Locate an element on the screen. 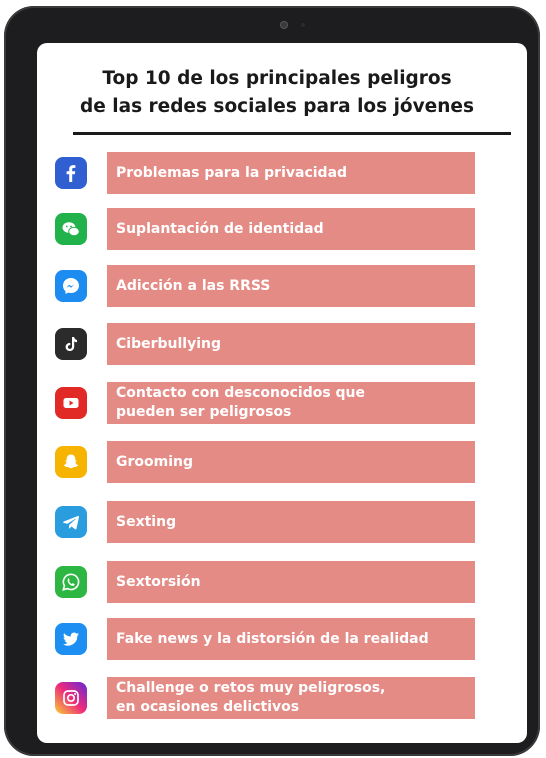 The image size is (546, 758). list-item: Fake news y la distorsión de la realidad is located at coordinates (282, 639).